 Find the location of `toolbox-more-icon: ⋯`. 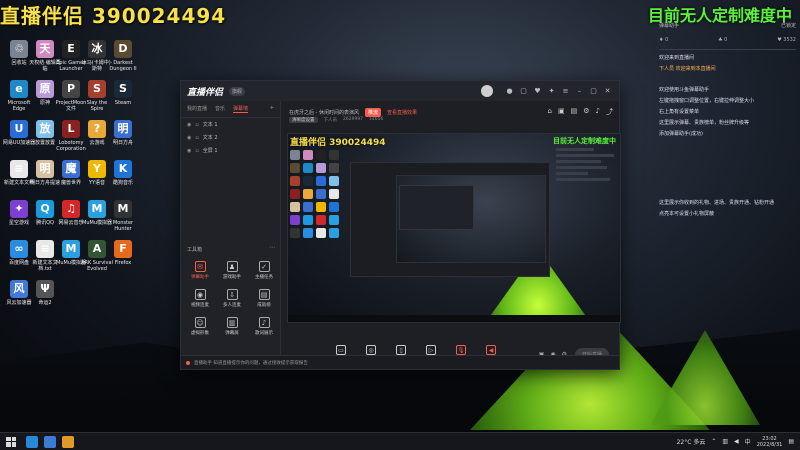

toolbox-more-icon: ⋯ is located at coordinates (272, 247).